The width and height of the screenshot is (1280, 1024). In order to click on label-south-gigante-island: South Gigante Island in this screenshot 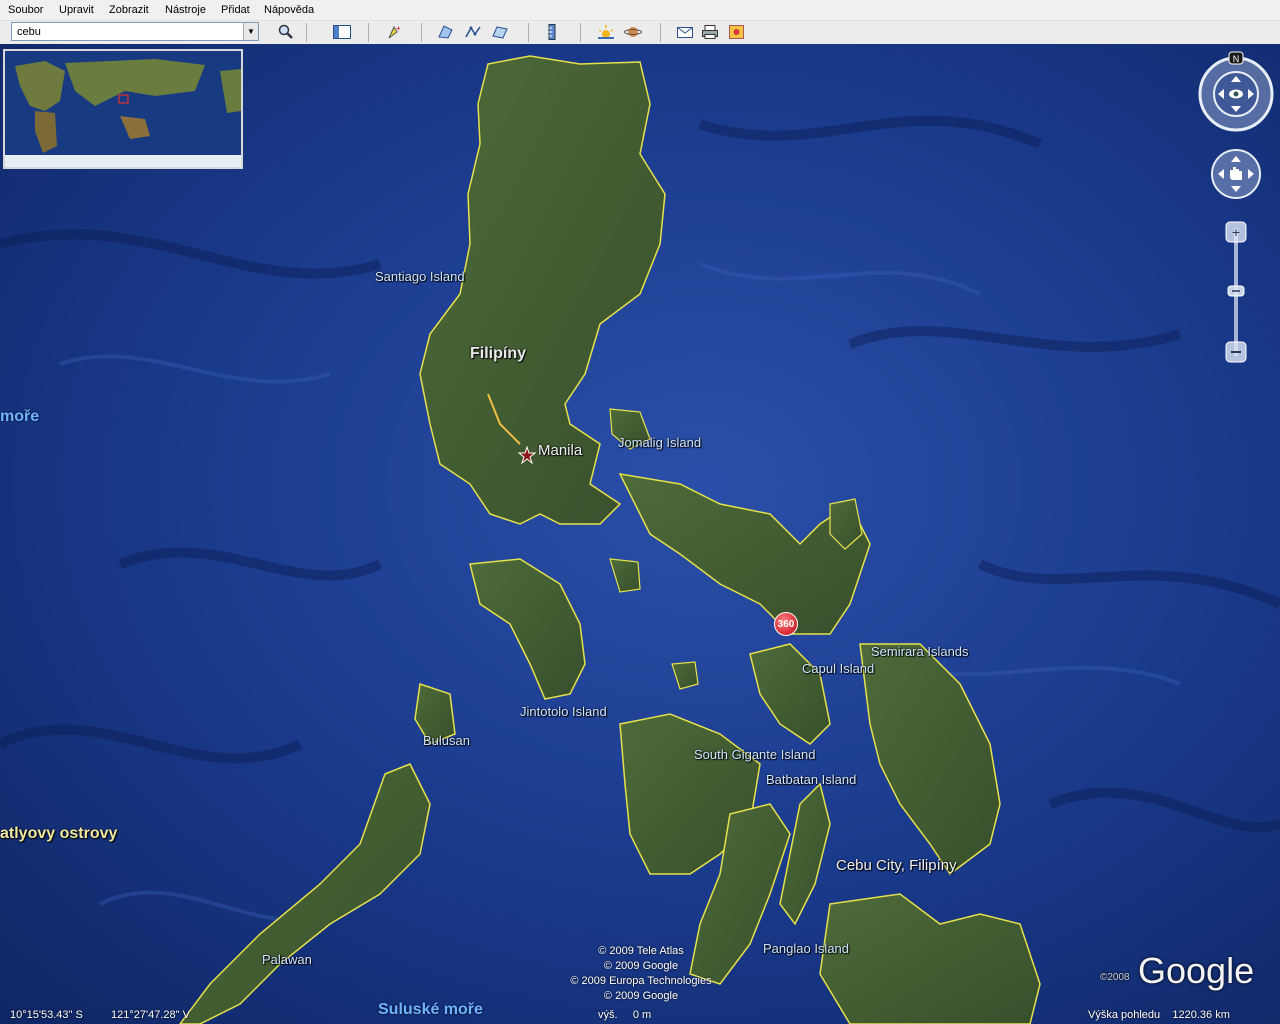, I will do `click(755, 754)`.